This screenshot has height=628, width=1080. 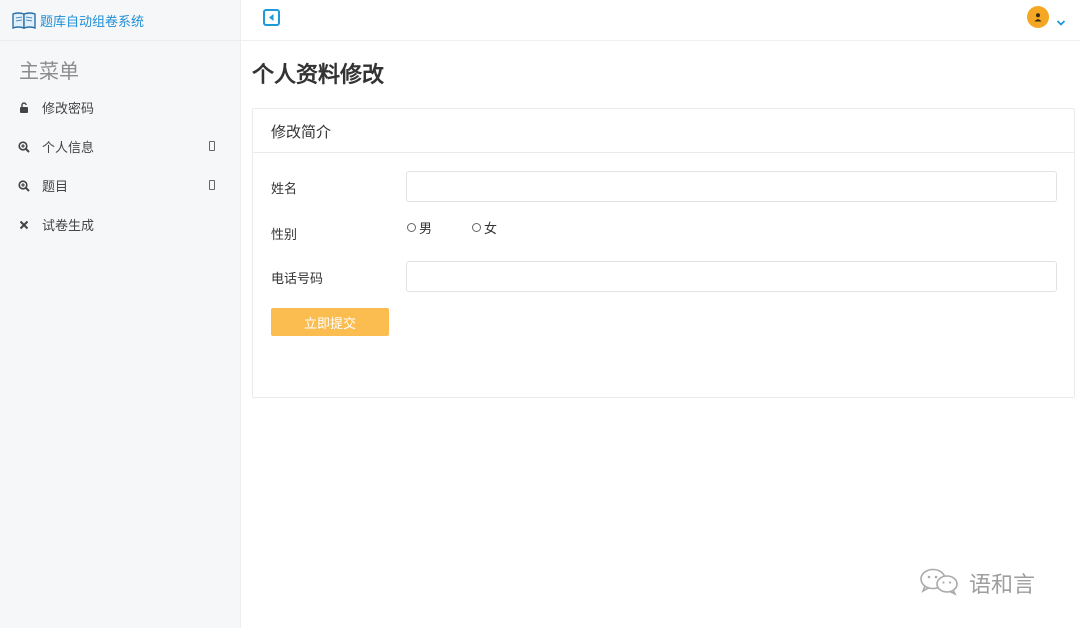 I want to click on watermark-text: 语和言, so click(x=1002, y=585).